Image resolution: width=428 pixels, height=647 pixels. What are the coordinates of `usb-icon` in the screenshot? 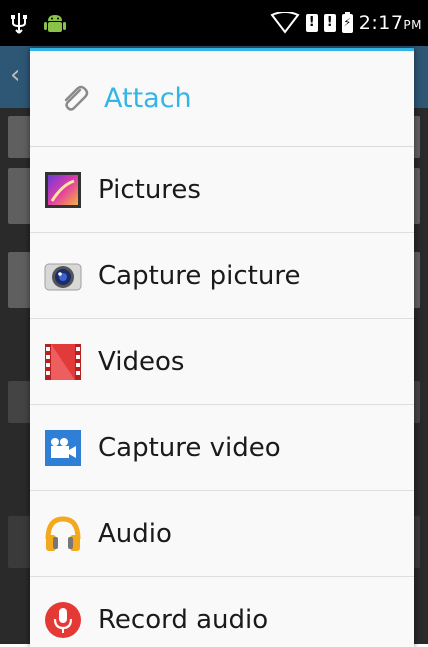 It's located at (19, 23).